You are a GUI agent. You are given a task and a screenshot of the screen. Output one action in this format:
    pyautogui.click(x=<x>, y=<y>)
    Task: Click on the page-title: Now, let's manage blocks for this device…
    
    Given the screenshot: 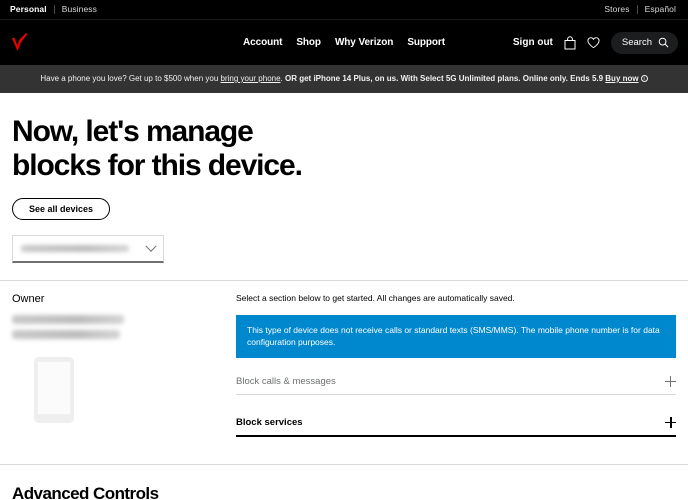 What is the action you would take?
    pyautogui.click(x=344, y=148)
    